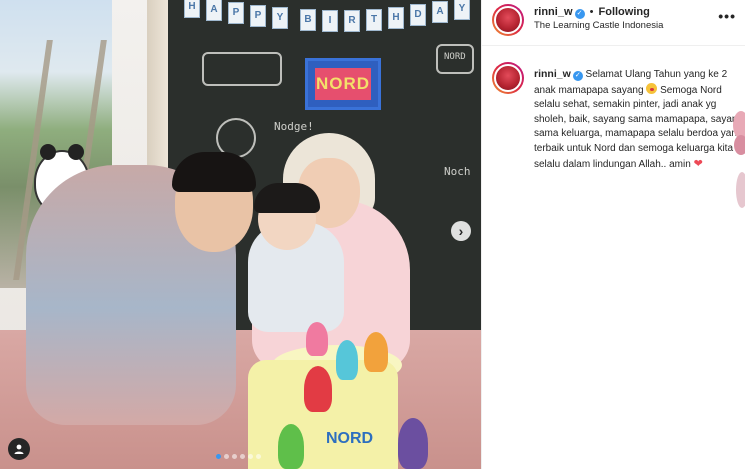 The image size is (745, 469). What do you see at coordinates (374, 20) in the screenshot?
I see `banner-flag: T` at bounding box center [374, 20].